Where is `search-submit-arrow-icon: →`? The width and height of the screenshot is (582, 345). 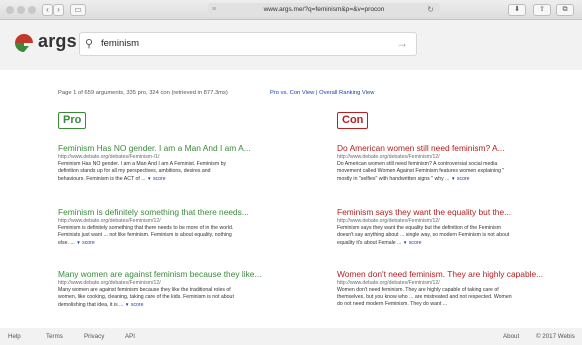
search-submit-arrow-icon: → is located at coordinates (402, 43).